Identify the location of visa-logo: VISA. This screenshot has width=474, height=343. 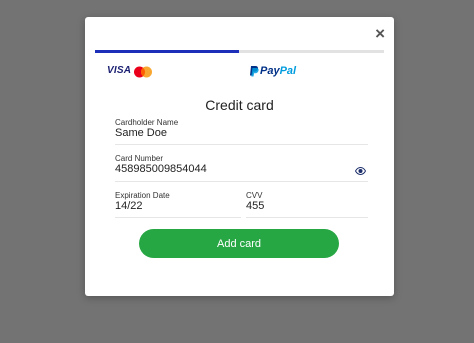
(119, 70).